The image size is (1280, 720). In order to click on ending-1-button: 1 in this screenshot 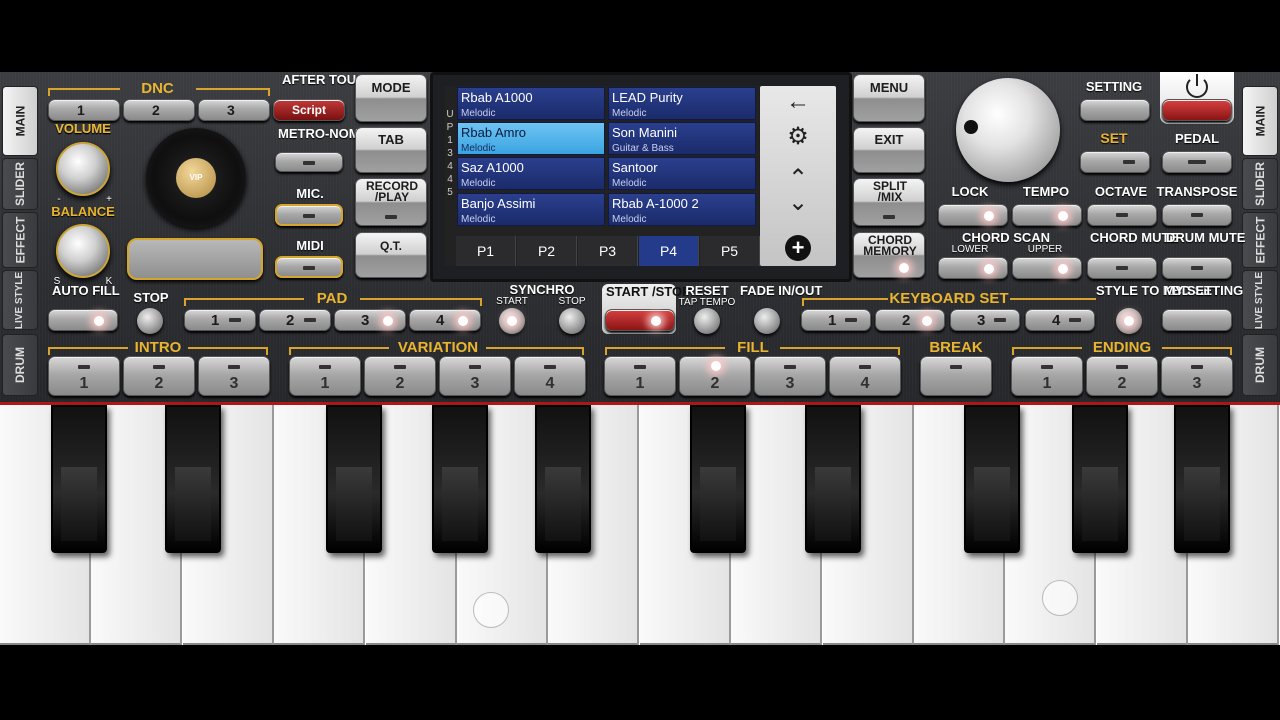, I will do `click(1047, 376)`.